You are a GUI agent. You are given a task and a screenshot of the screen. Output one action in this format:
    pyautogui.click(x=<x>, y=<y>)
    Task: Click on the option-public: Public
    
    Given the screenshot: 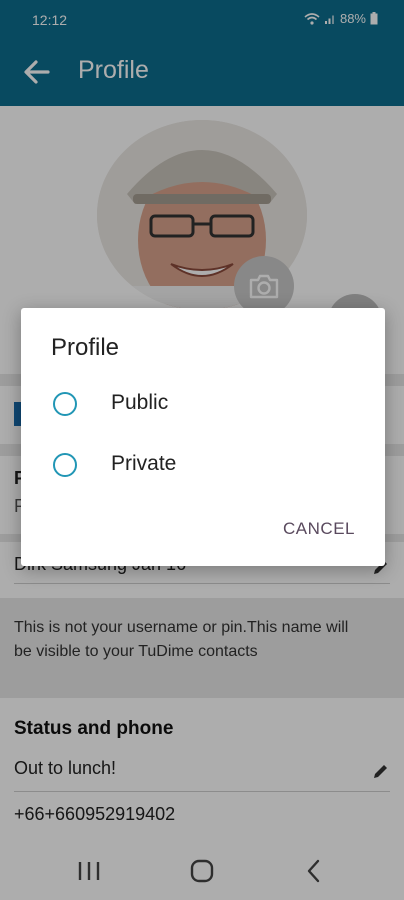 What is the action you would take?
    pyautogui.click(x=201, y=404)
    